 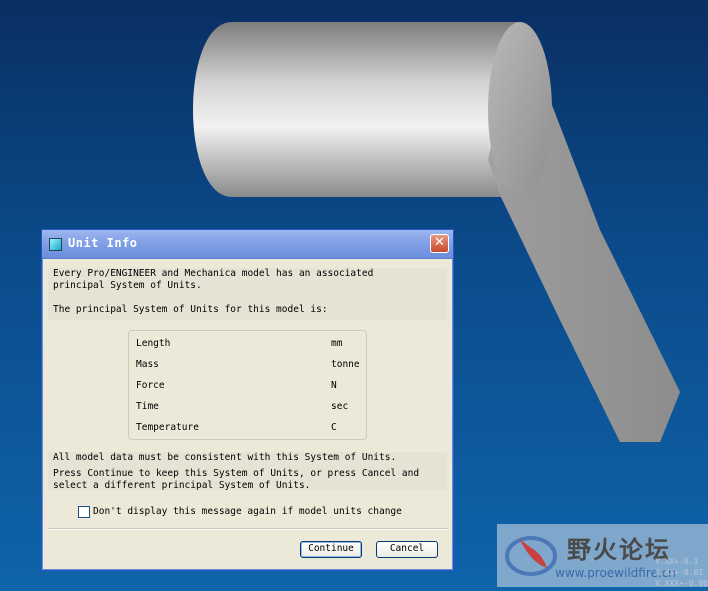 I want to click on unit-value: C, so click(x=334, y=427).